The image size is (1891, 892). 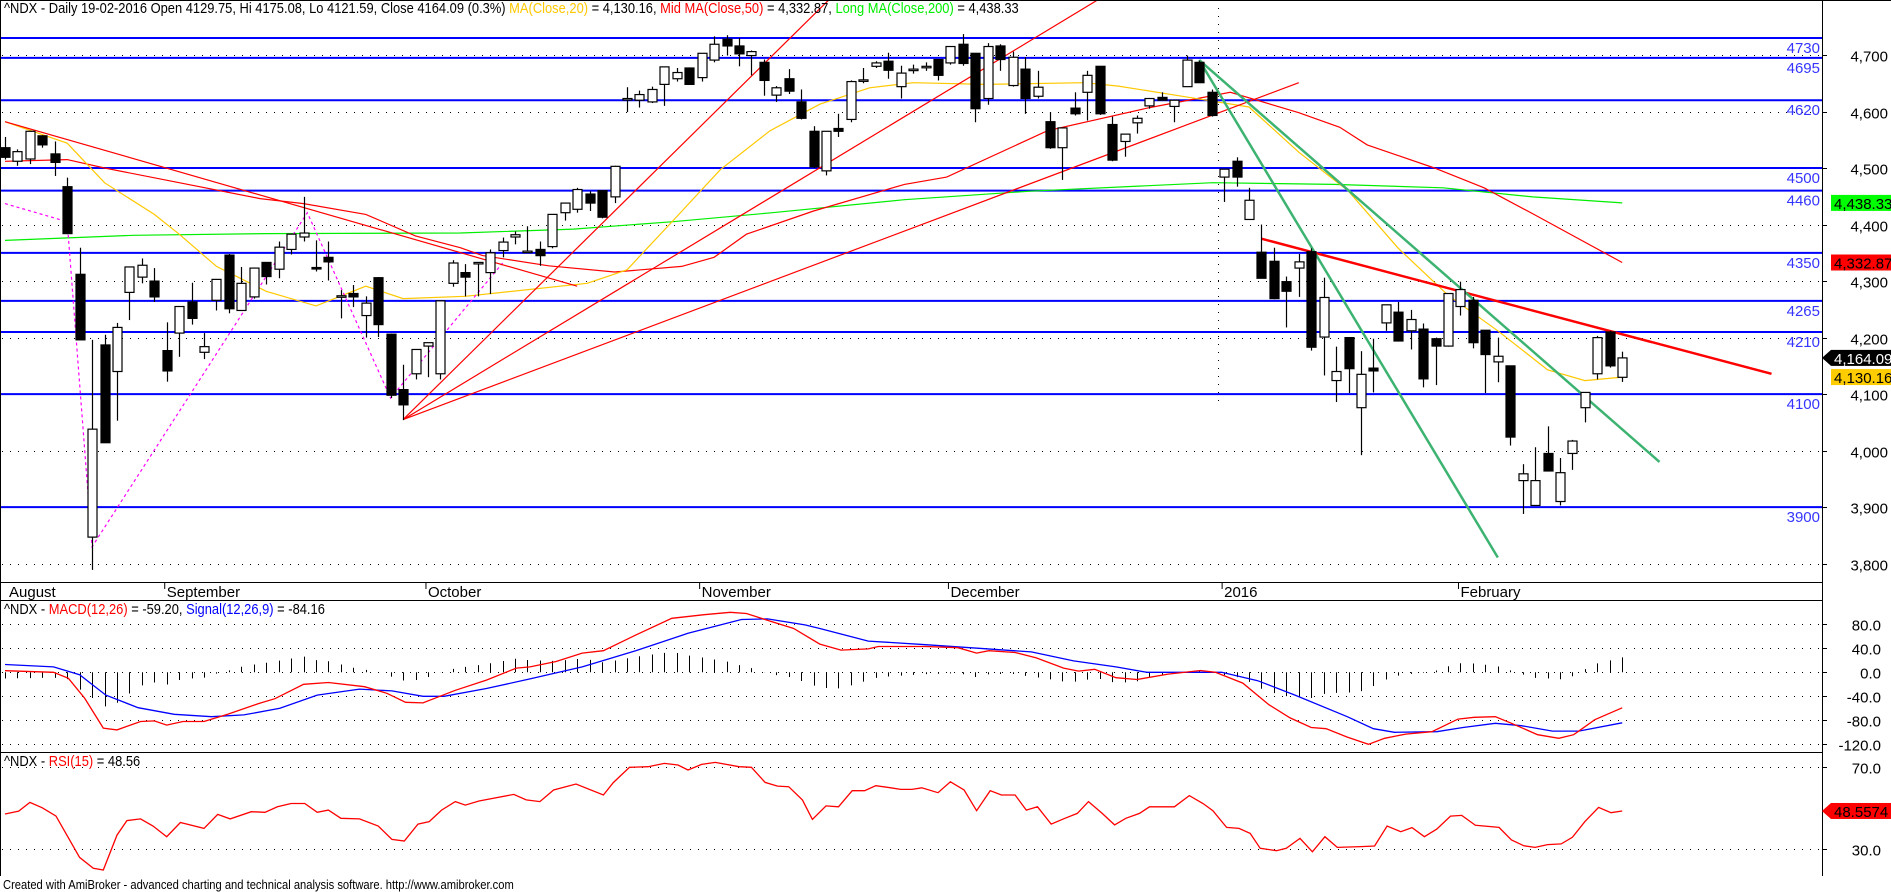 What do you see at coordinates (1862, 264) in the screenshot?
I see `price-value-tag-text: 4,332.87` at bounding box center [1862, 264].